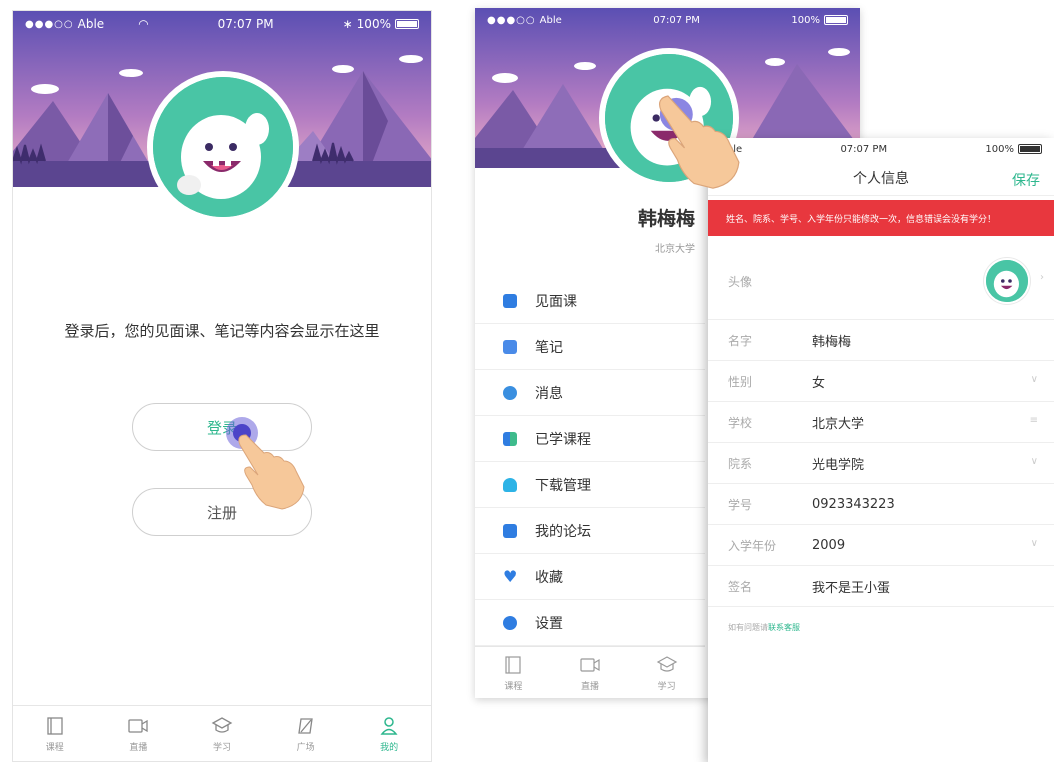 This screenshot has width=1054, height=762. I want to click on status-bar: ●●●○○ Able ◠ 07:07 PM ∗ 100%, so click(222, 24).